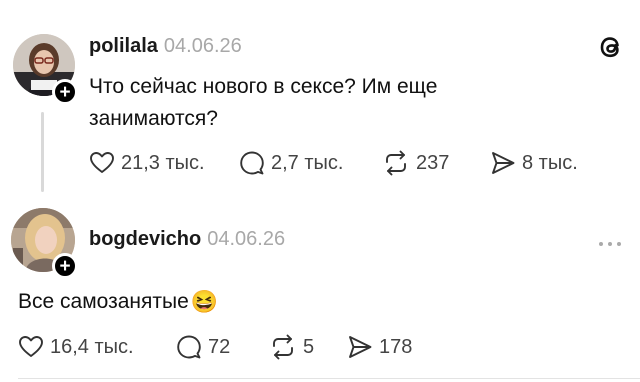 The height and width of the screenshot is (382, 640). Describe the element at coordinates (396, 346) in the screenshot. I see `share-count: 178` at that location.